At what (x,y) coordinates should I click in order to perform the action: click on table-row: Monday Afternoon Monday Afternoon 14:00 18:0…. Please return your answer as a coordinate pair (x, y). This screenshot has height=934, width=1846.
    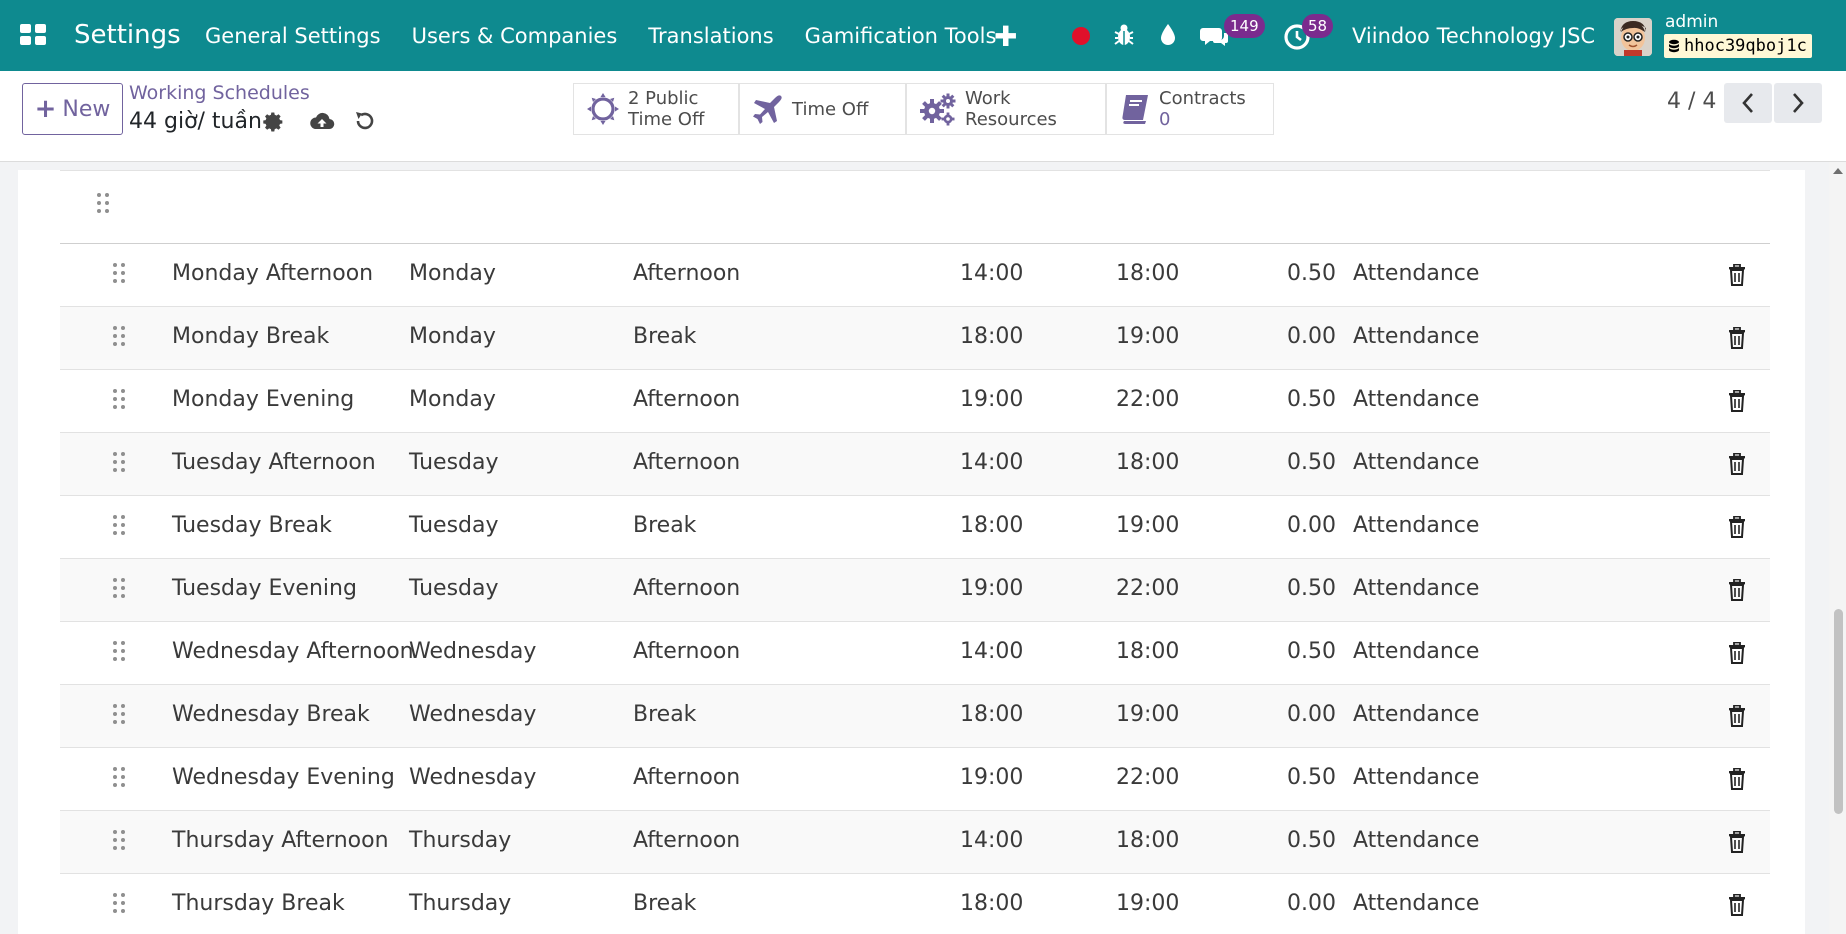
    Looking at the image, I should click on (915, 275).